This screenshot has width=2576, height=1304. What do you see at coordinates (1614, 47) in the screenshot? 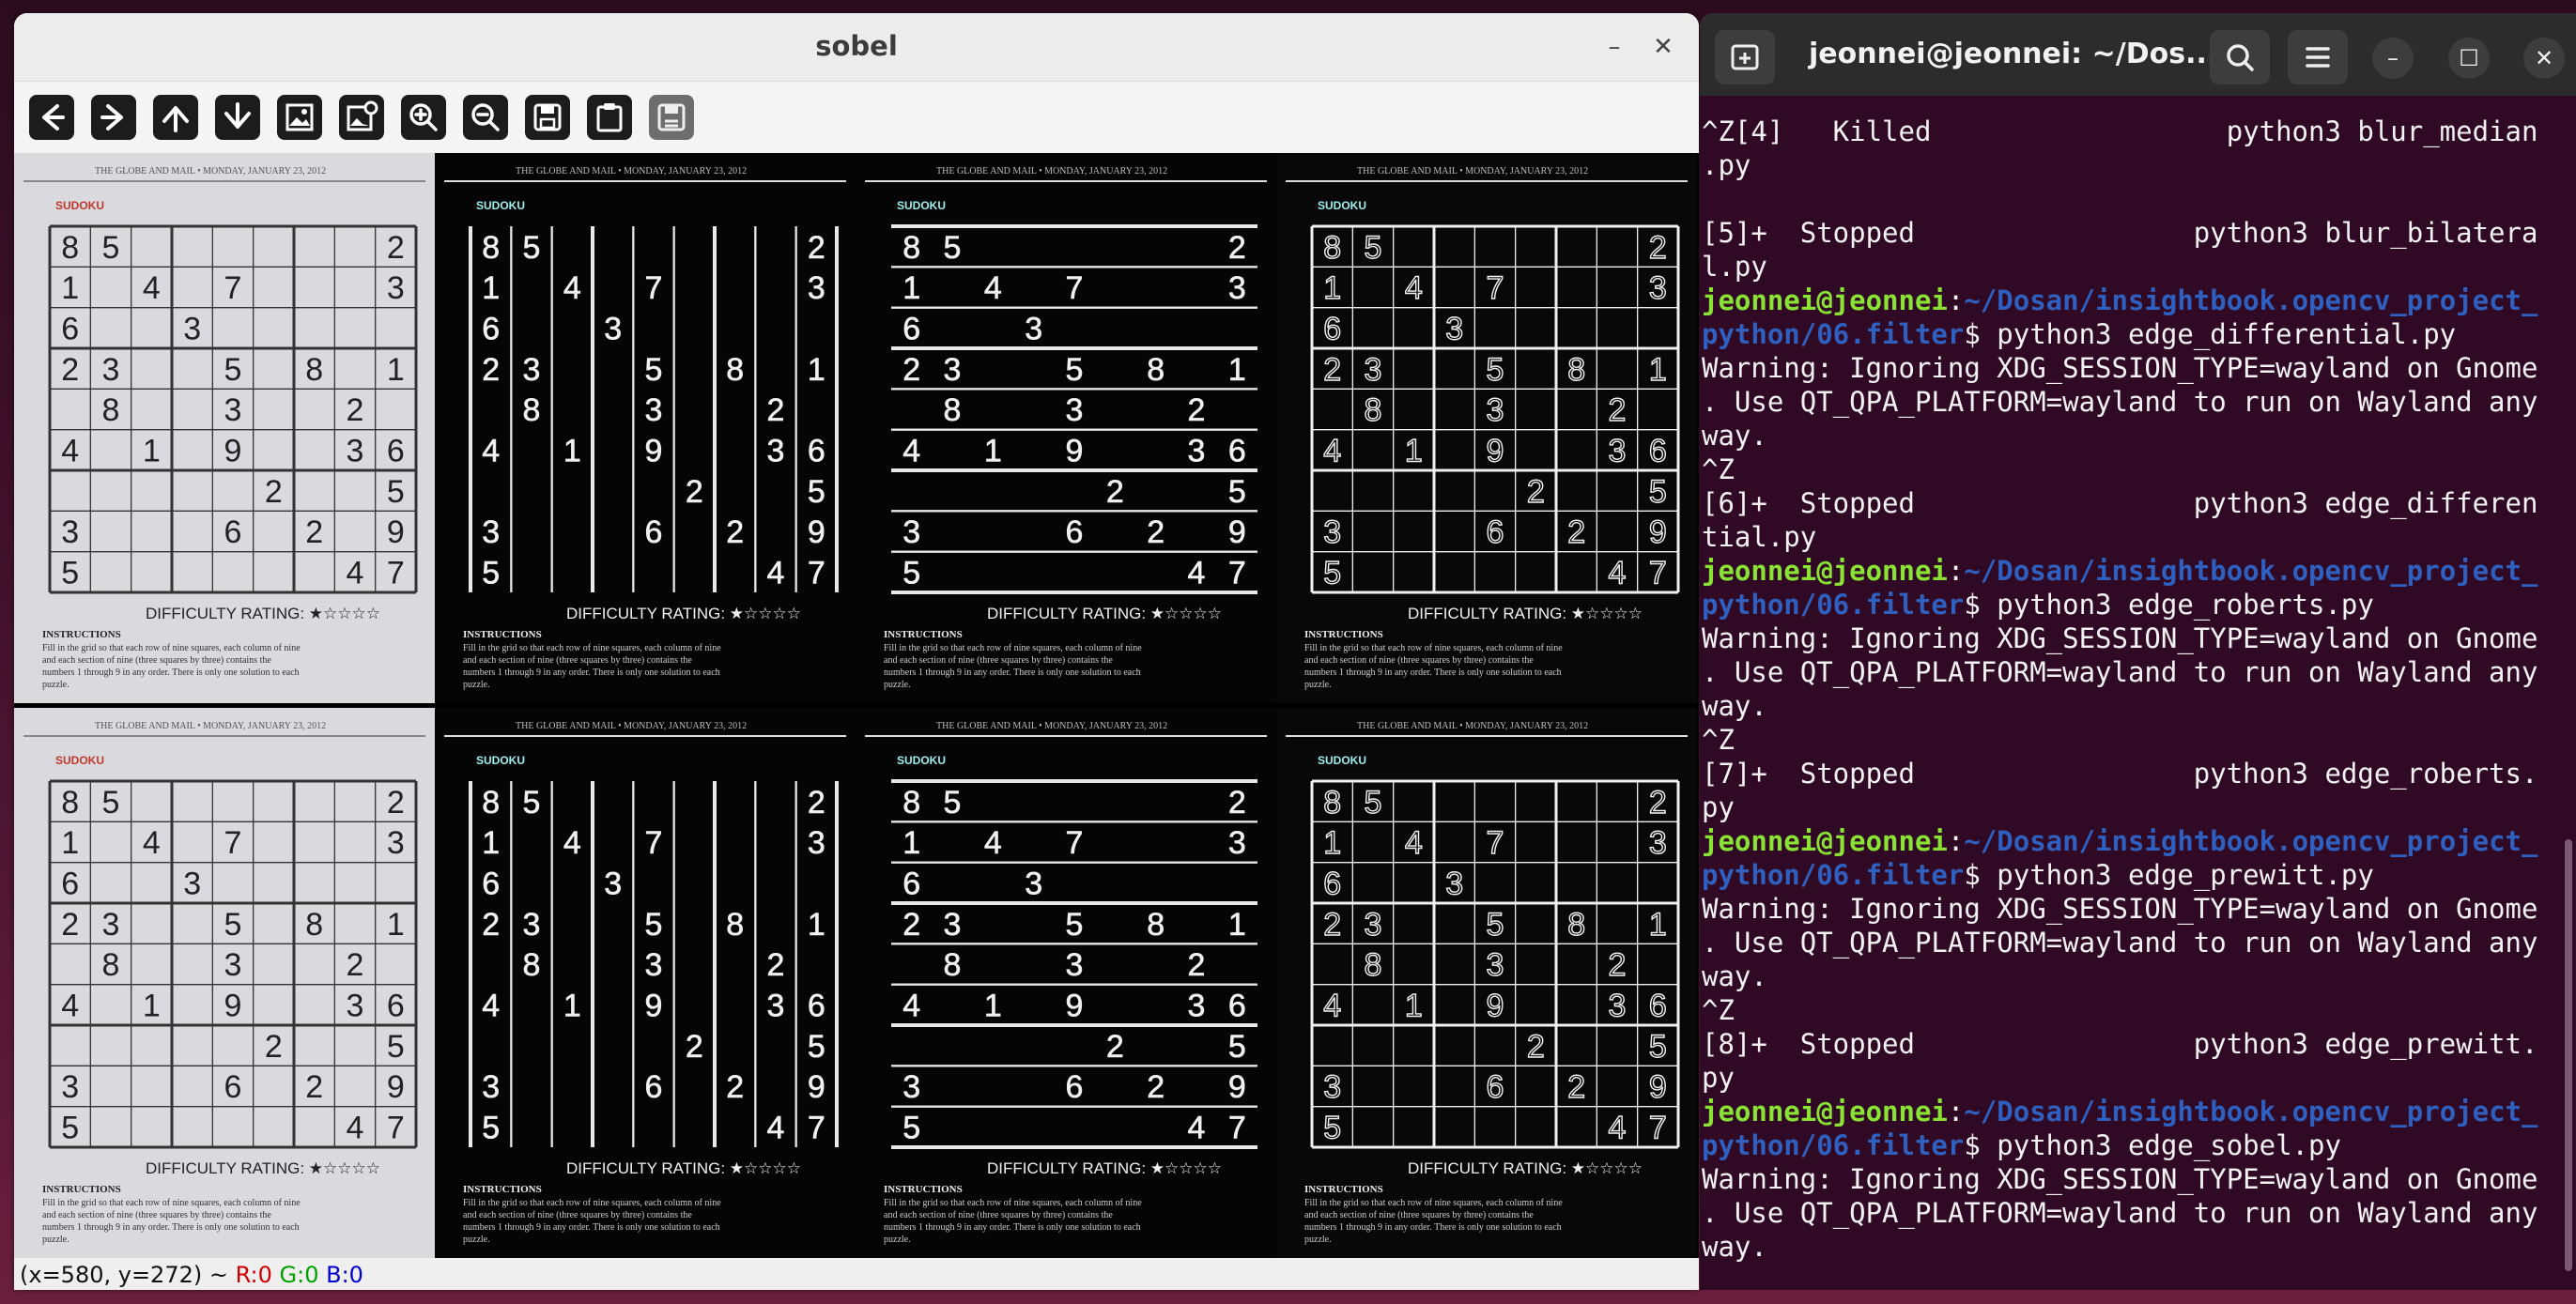
I see `minimize-button: –` at bounding box center [1614, 47].